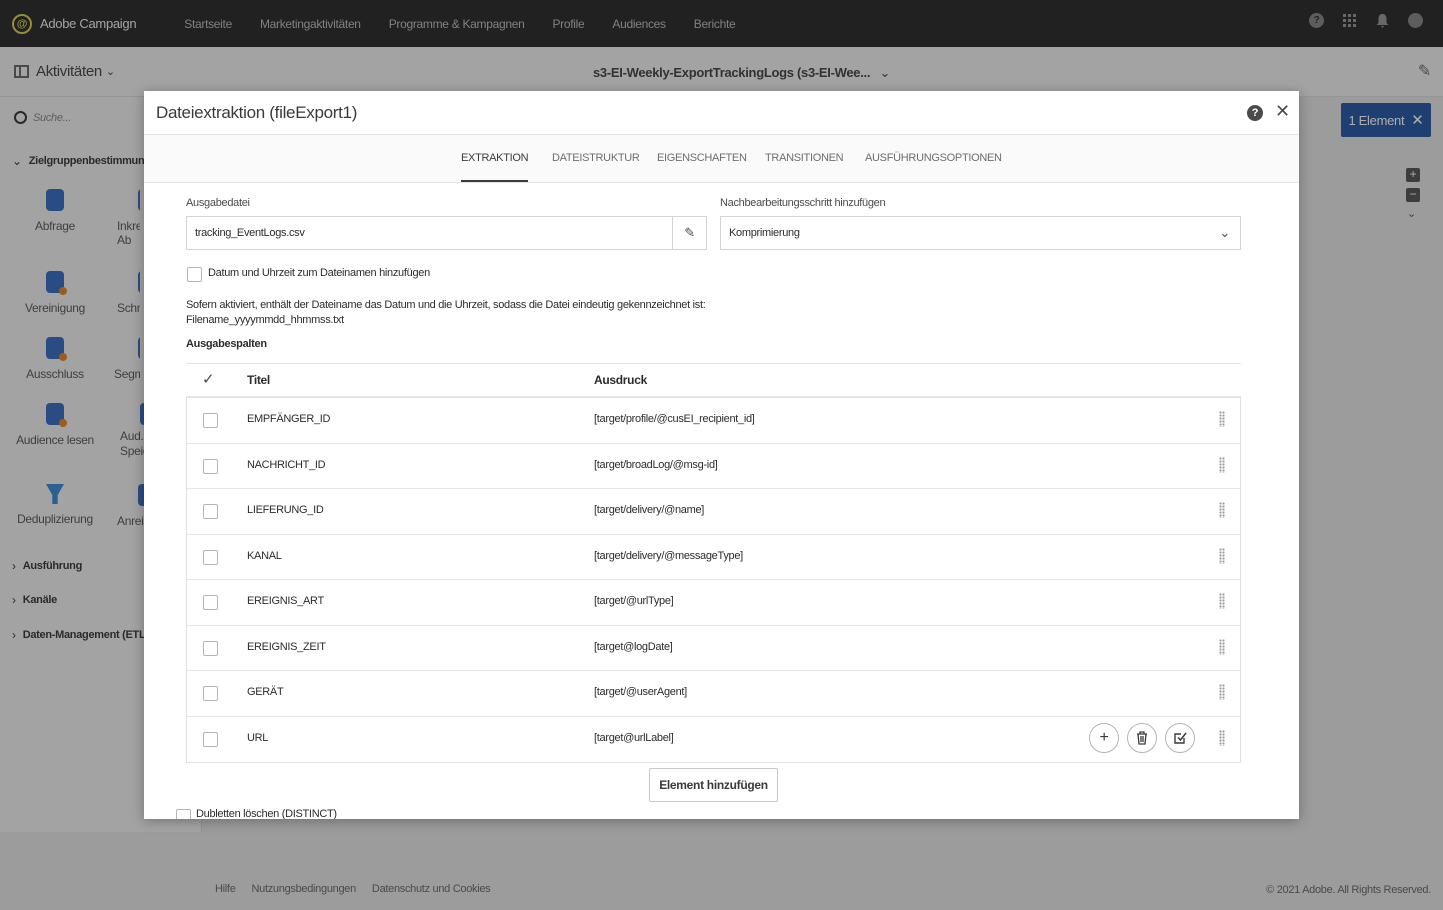 This screenshot has width=1443, height=910. I want to click on tab-execution-options: AUSFÜHRUNGSOPTIONEN, so click(933, 158).